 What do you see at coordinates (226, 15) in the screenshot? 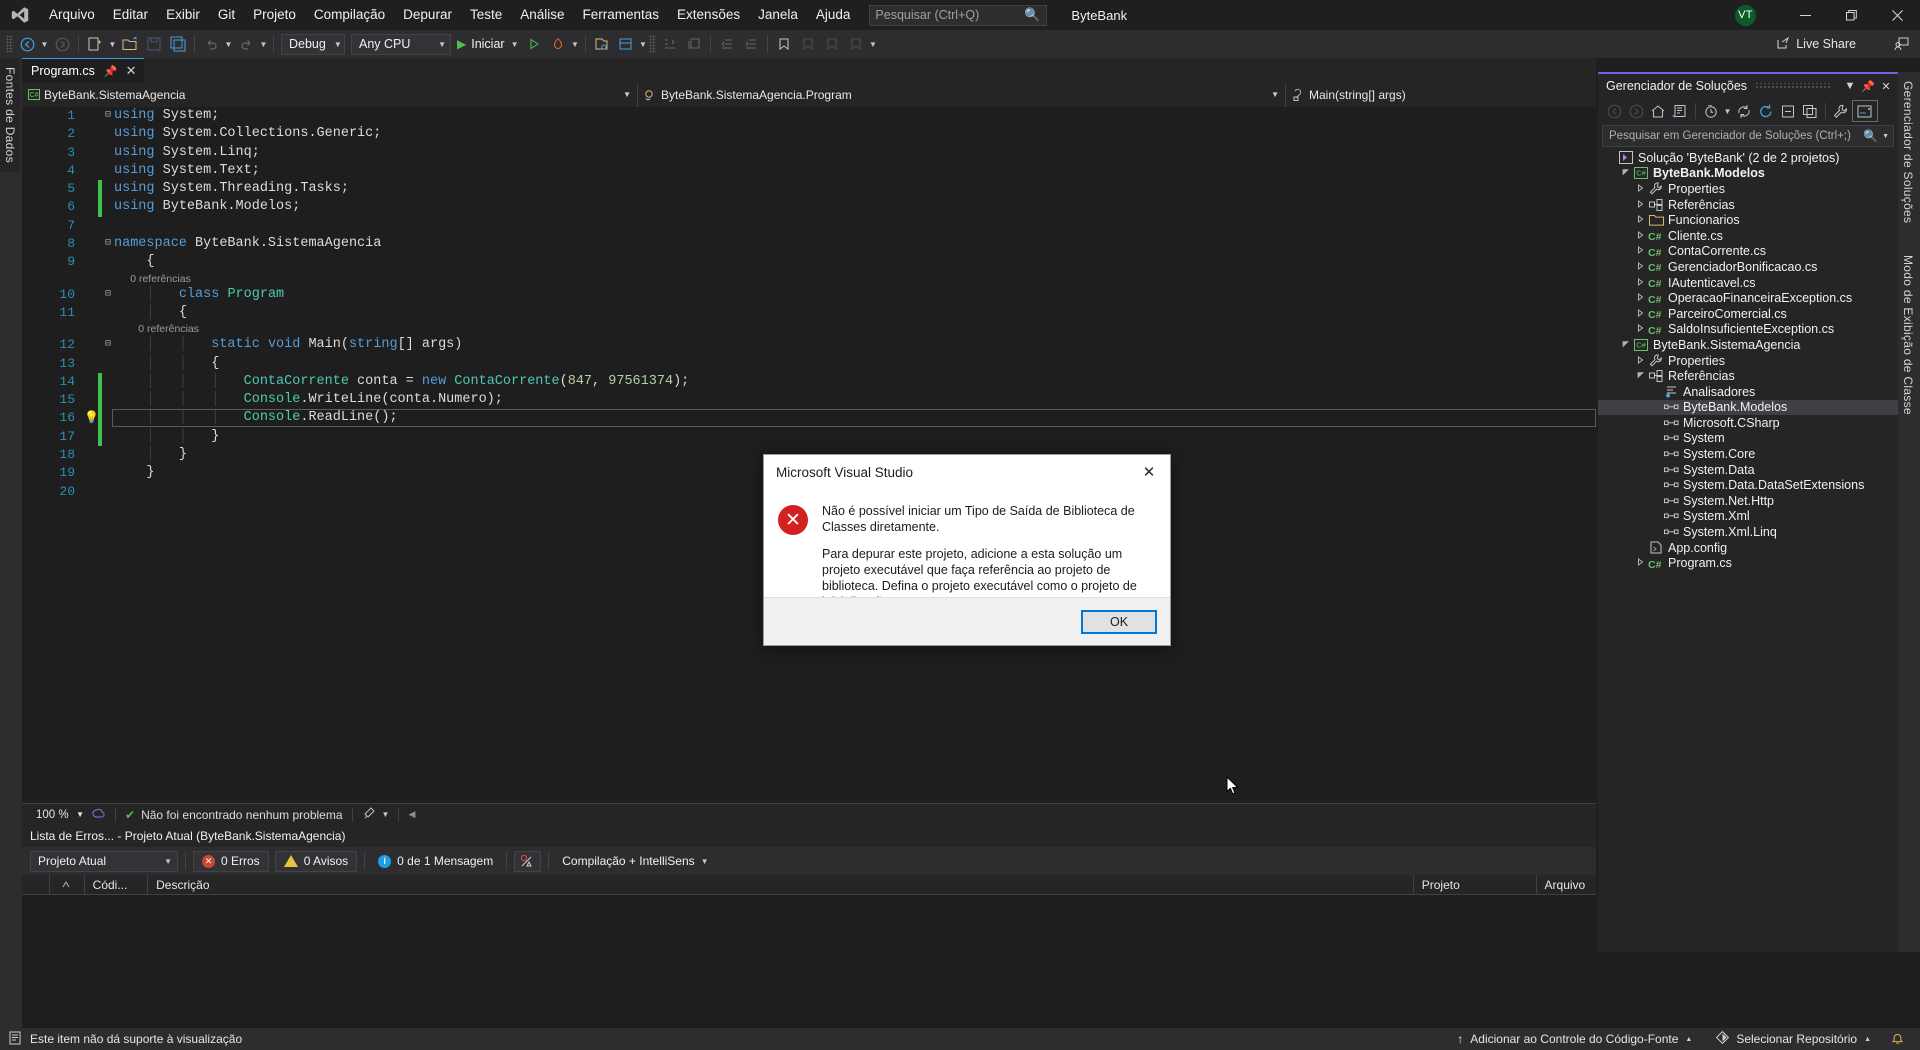
I see `menu-git: Git` at bounding box center [226, 15].